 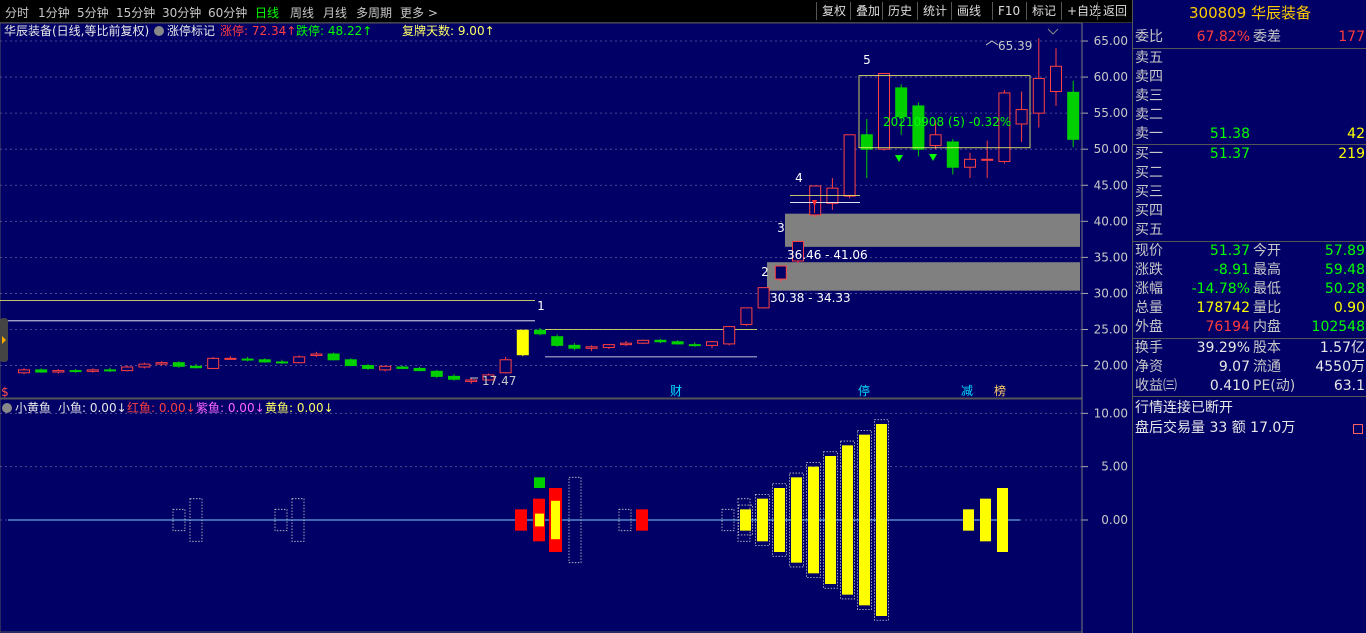 I want to click on ask-price: 51.38, so click(x=1229, y=134).